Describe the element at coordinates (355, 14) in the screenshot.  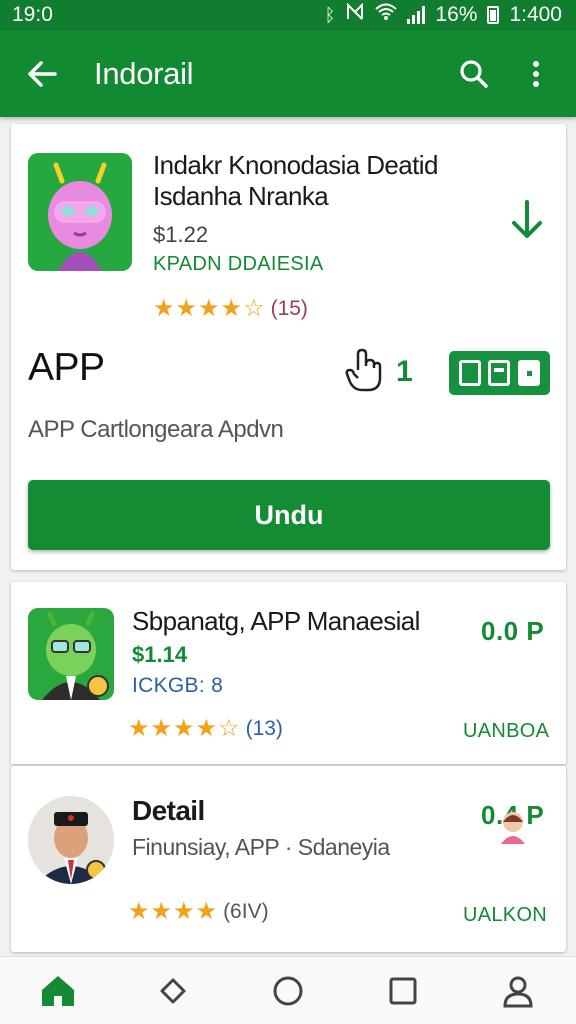
I see `mute-icon` at that location.